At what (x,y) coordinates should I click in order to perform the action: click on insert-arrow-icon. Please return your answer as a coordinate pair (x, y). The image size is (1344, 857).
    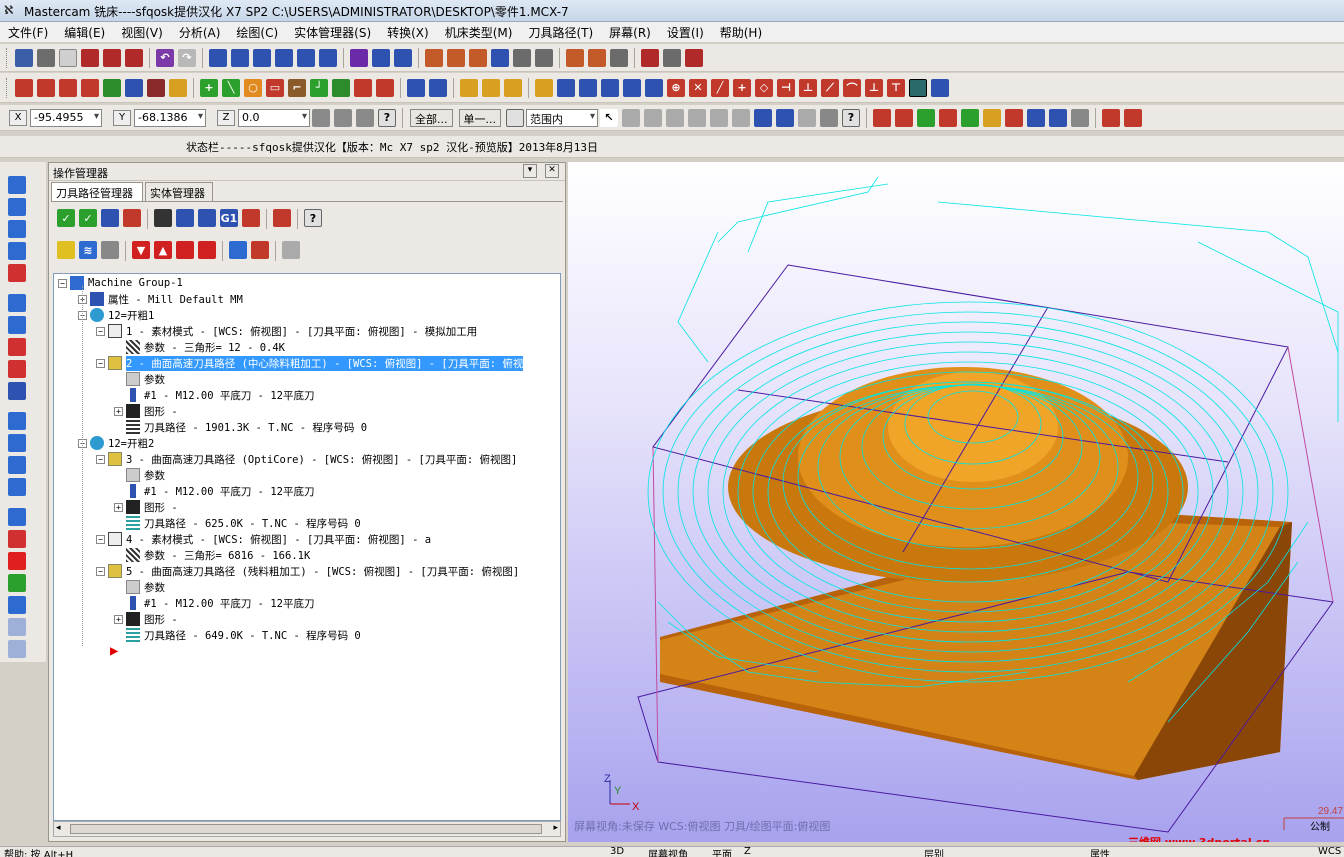
    Looking at the image, I should click on (185, 250).